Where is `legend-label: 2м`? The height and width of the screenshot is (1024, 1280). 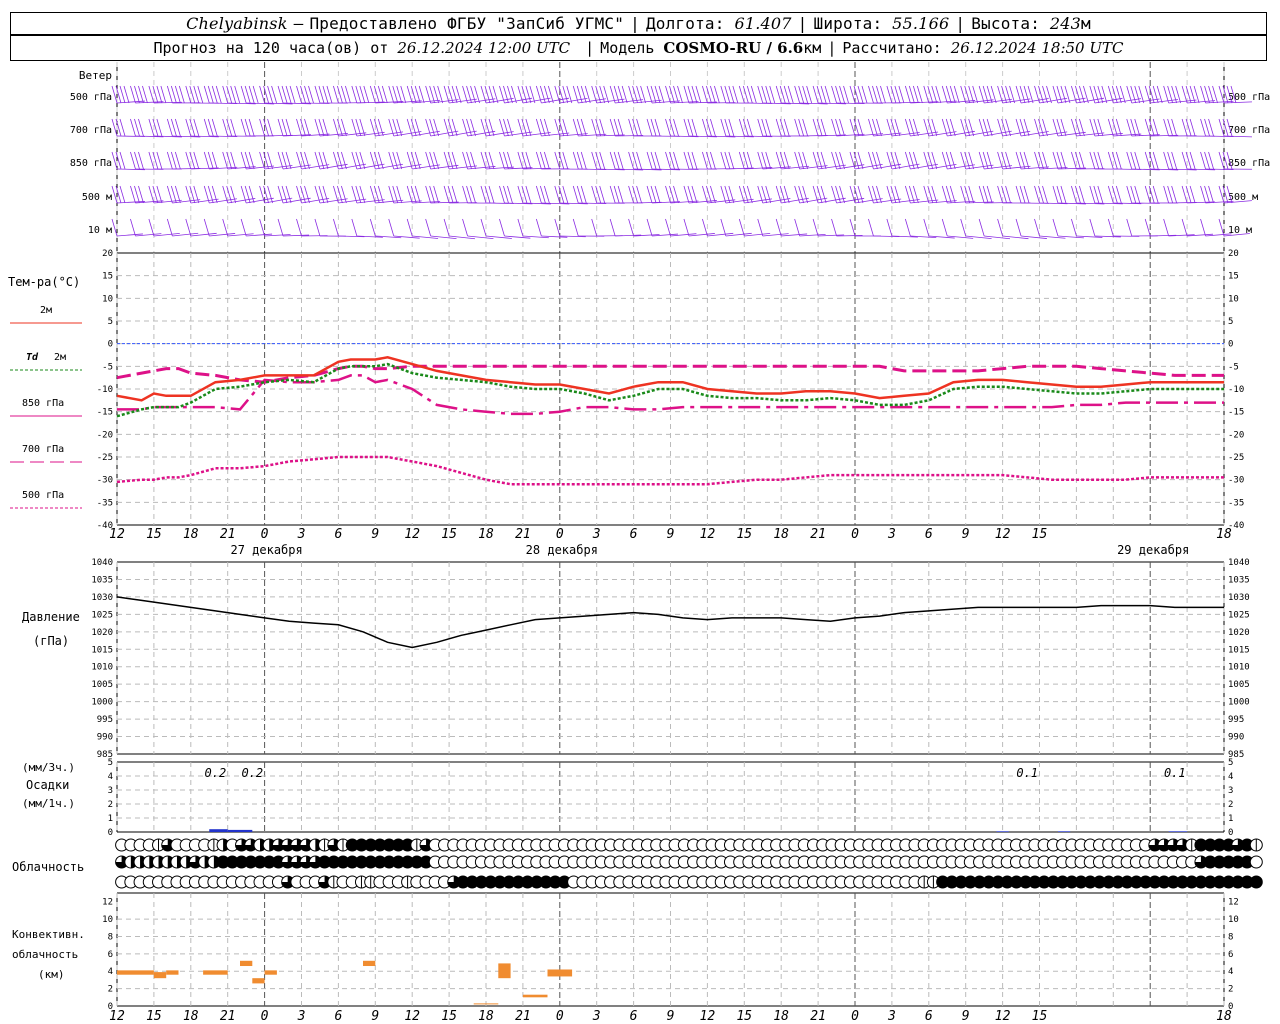 legend-label: 2м is located at coordinates (46, 310).